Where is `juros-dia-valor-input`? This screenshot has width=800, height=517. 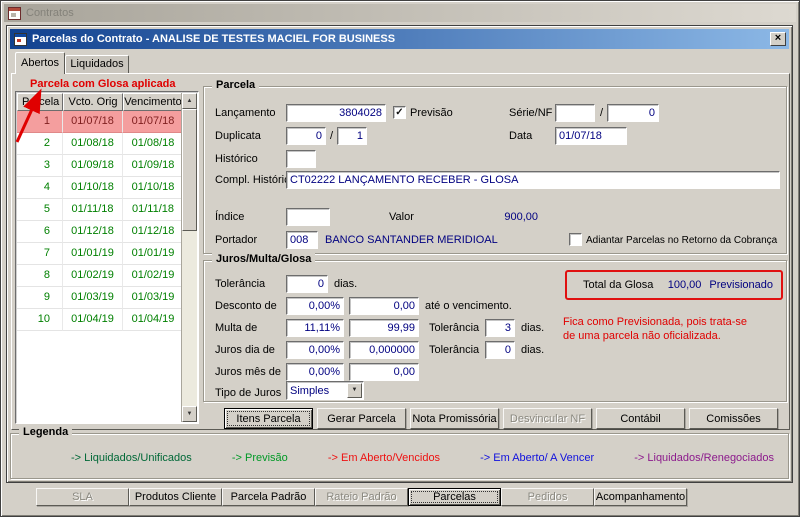
juros-dia-valor-input is located at coordinates (384, 350).